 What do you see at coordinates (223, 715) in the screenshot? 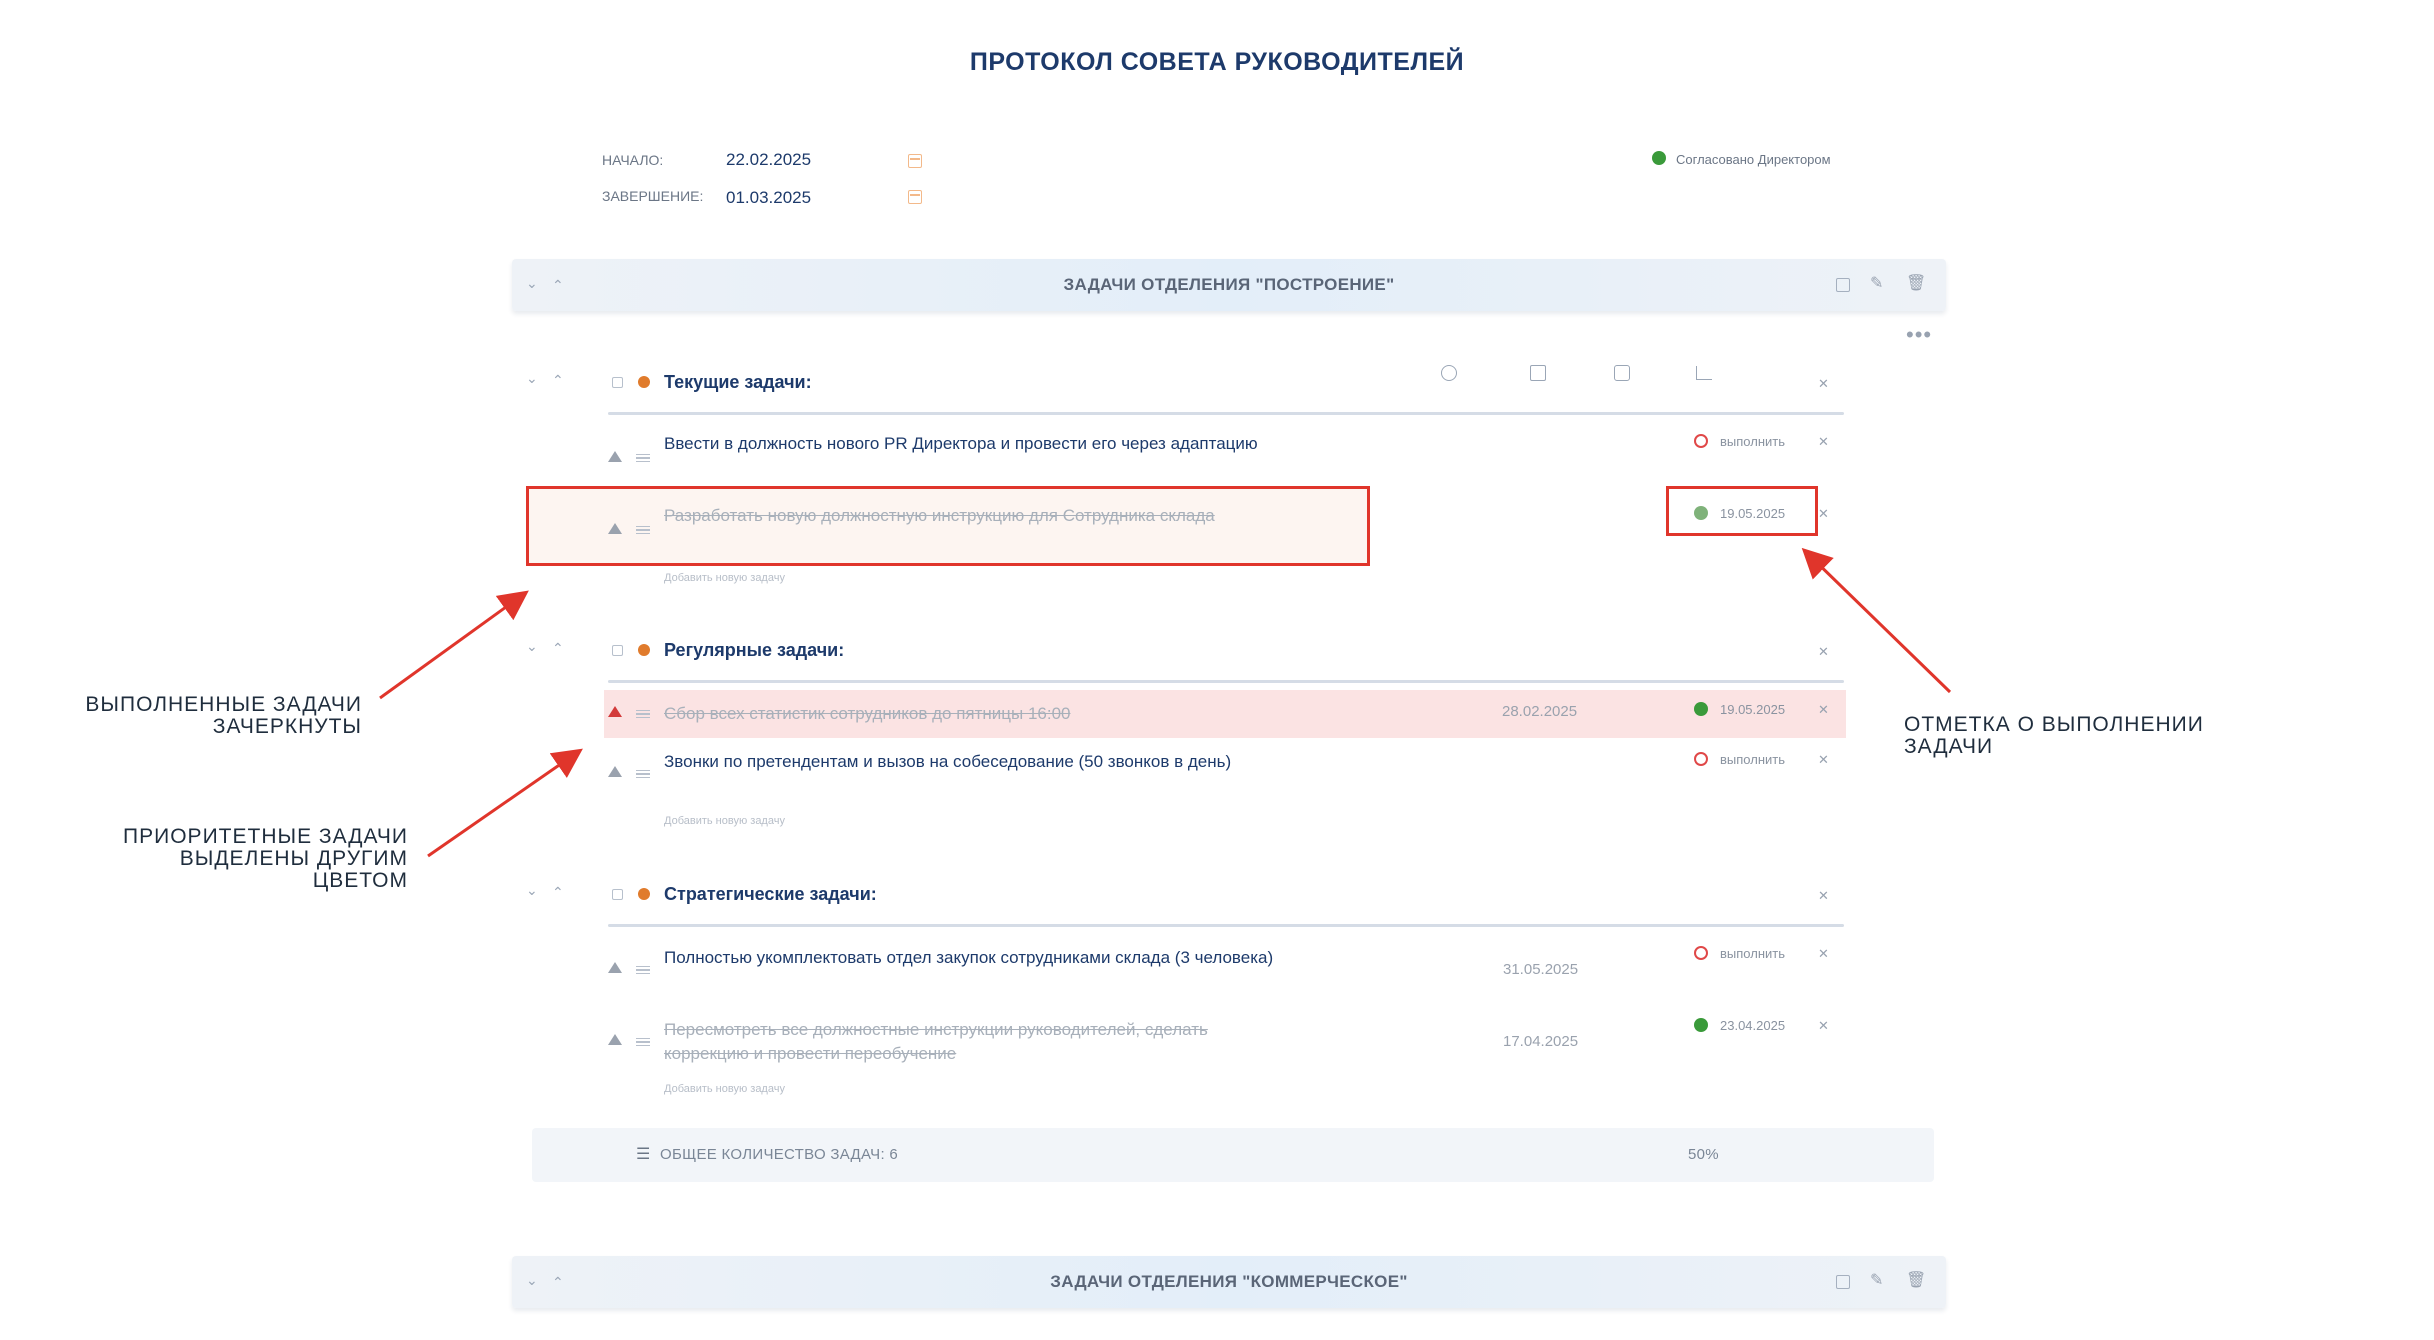
I see `annotation-done: ВЫПОЛНЕННЫЕ ЗАДАЧИ ЗАЧЕРКНУТЫ` at bounding box center [223, 715].